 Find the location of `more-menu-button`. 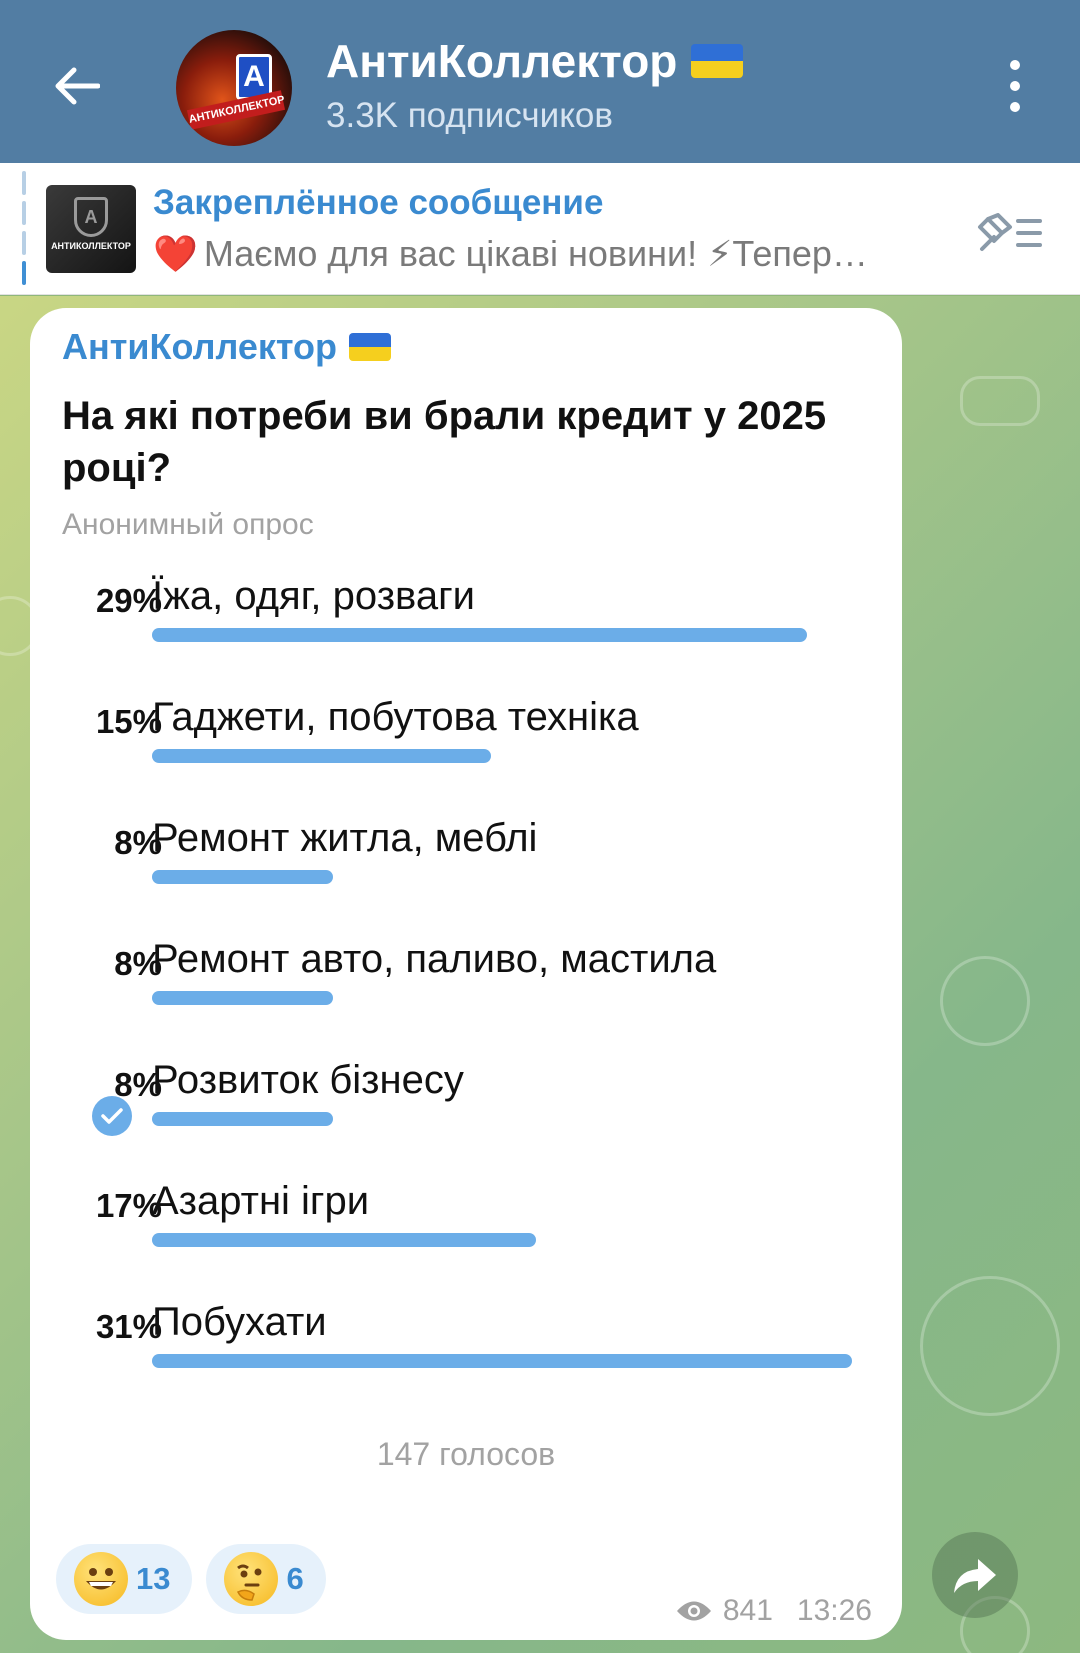

more-menu-button is located at coordinates (1015, 86).